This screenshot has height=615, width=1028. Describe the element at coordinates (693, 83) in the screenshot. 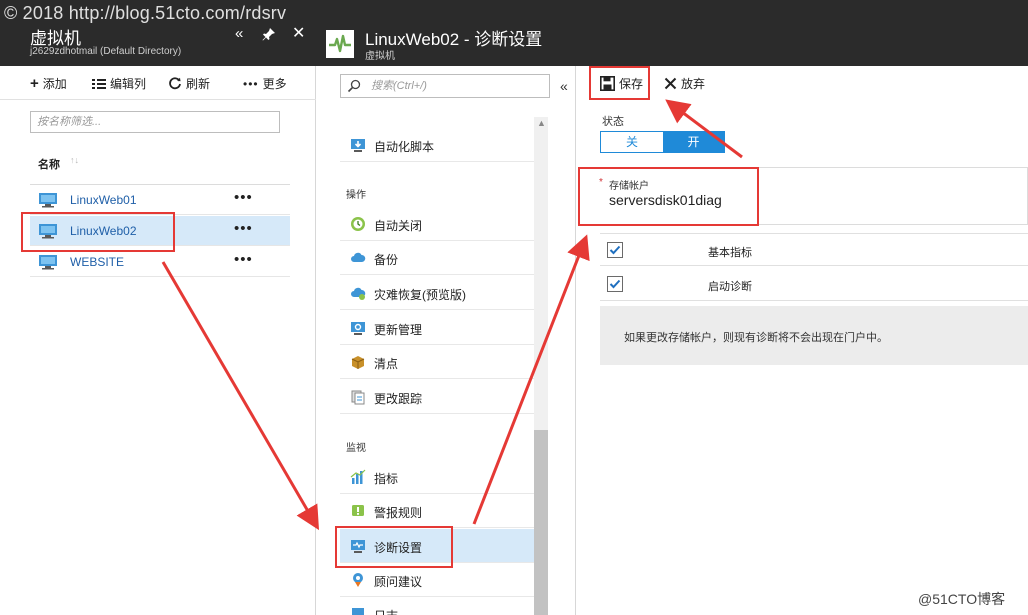

I see `discard-label: 放弃` at that location.